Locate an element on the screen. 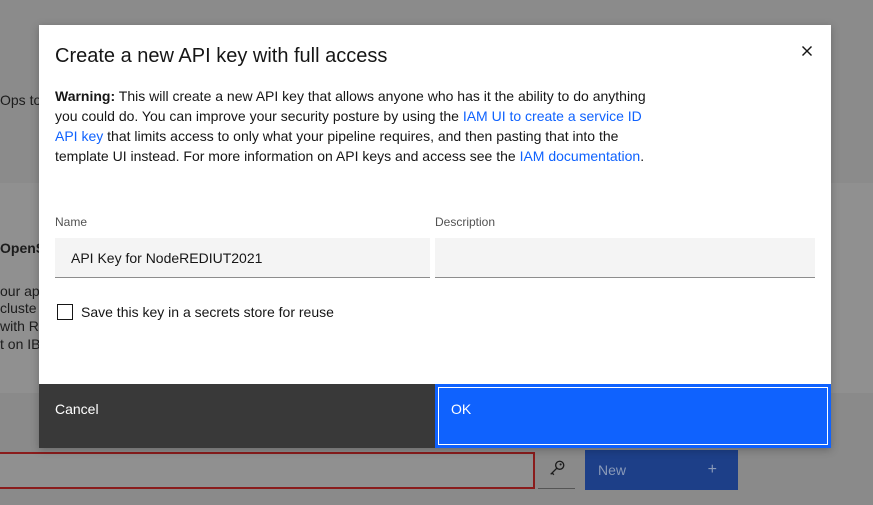 The height and width of the screenshot is (505, 873). new-button-label: New is located at coordinates (612, 470).